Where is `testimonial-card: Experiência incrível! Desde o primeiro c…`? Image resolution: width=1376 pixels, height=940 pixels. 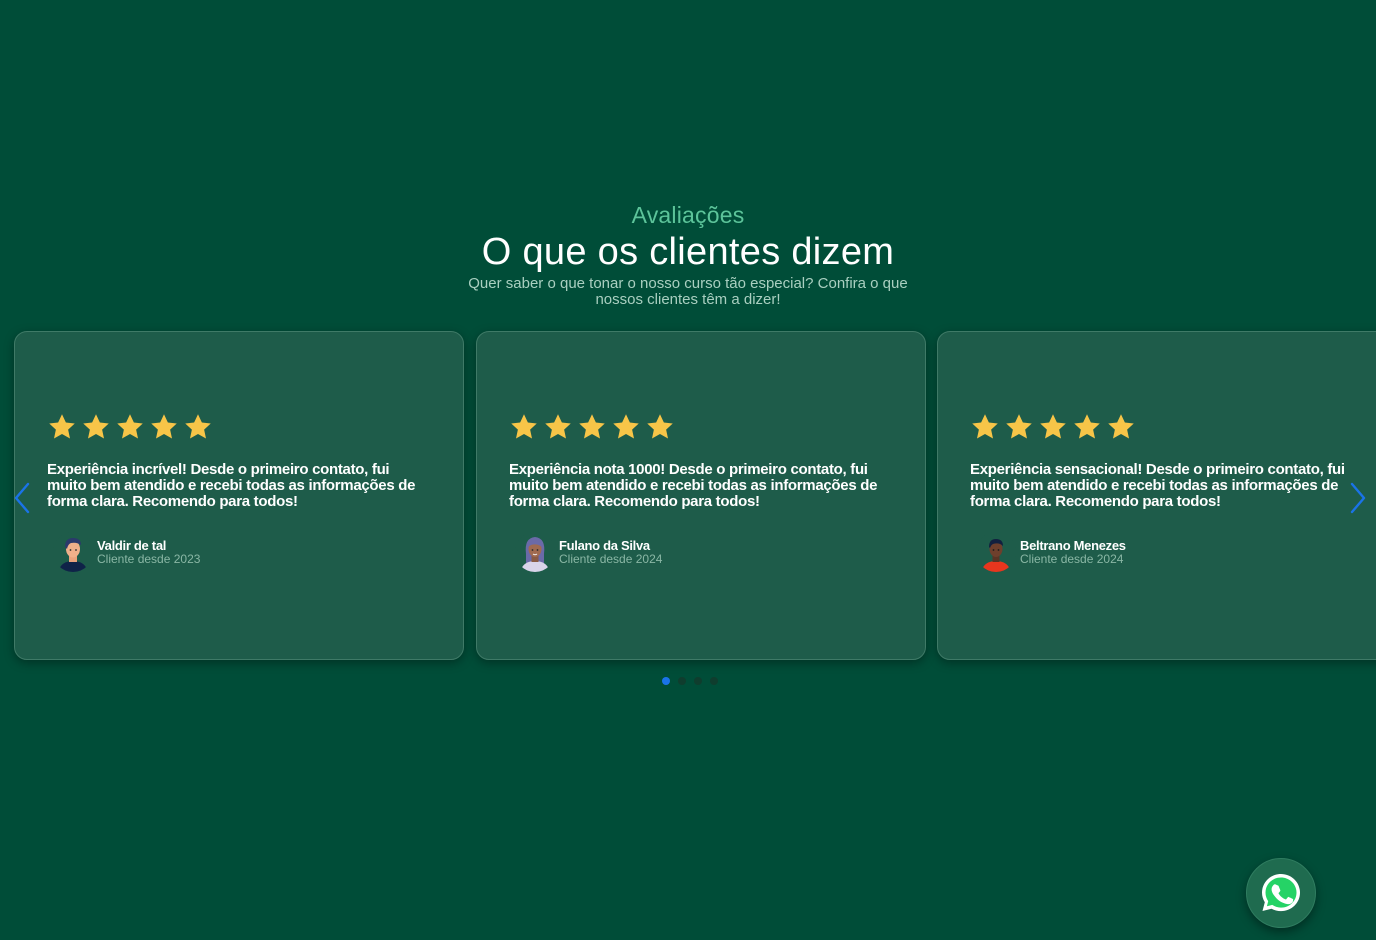 testimonial-card: Experiência incrível! Desde o primeiro c… is located at coordinates (239, 495).